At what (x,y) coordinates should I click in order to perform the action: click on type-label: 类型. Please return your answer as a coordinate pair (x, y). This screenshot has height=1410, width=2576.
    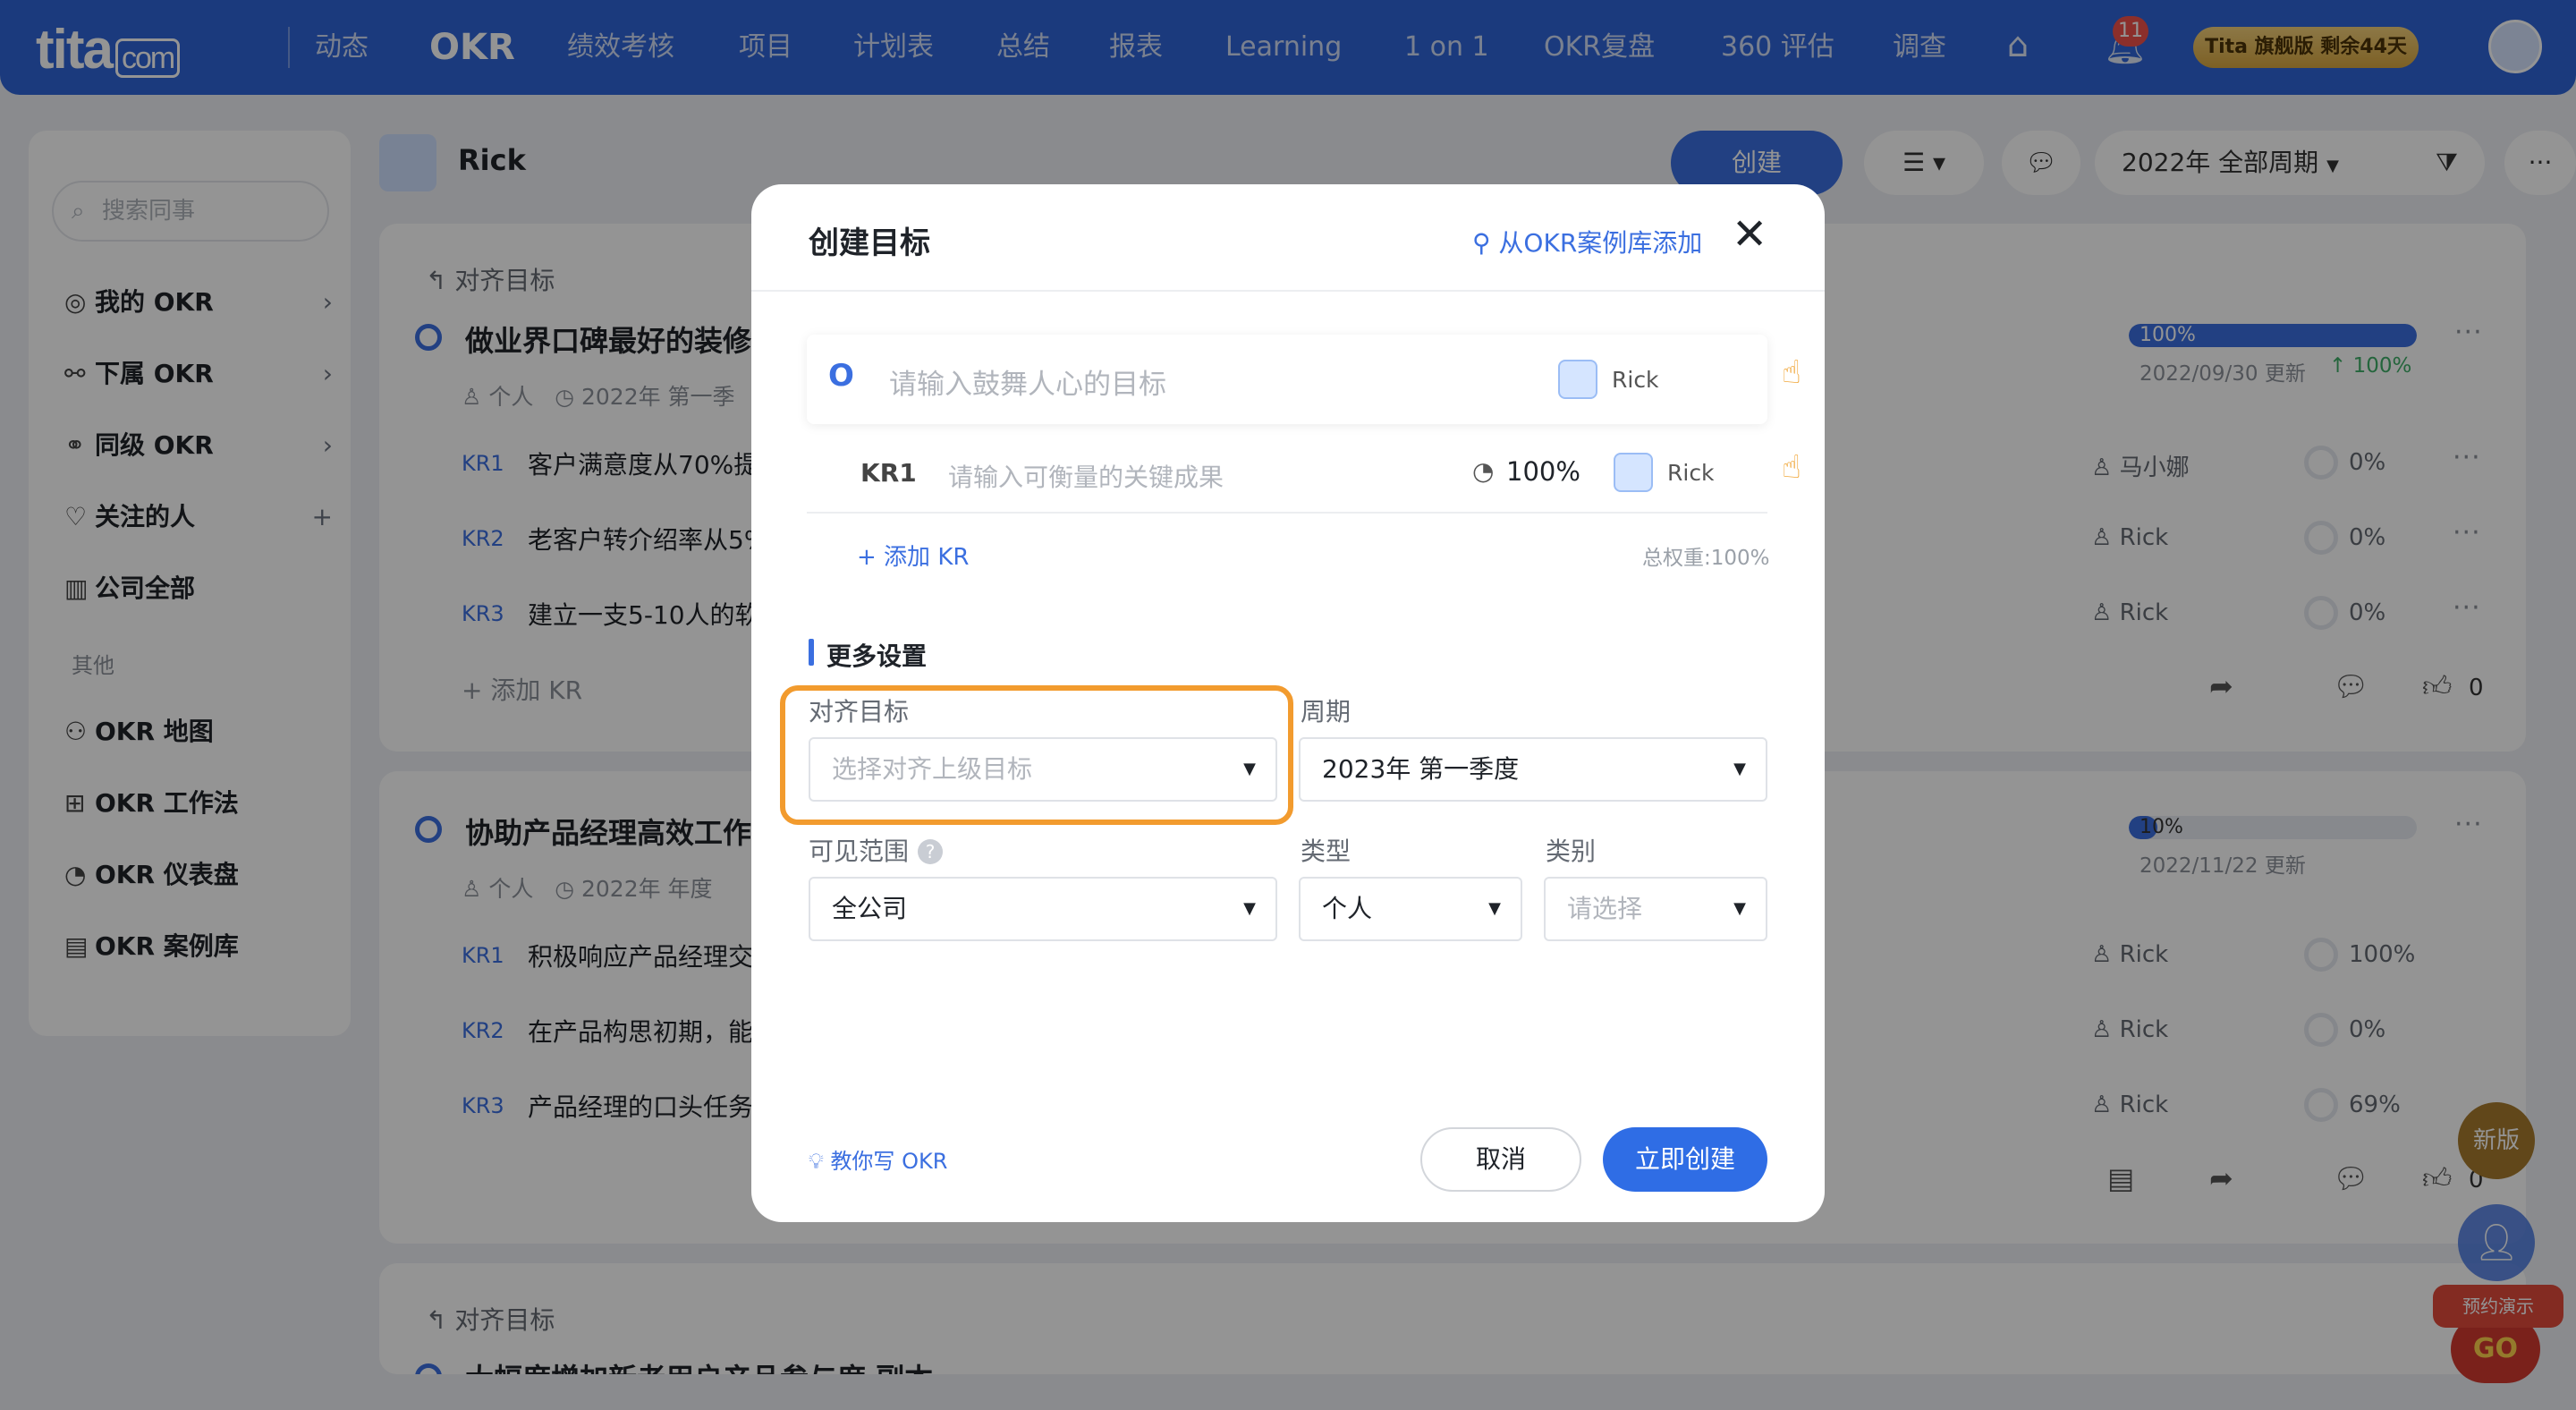
    Looking at the image, I should click on (1326, 852).